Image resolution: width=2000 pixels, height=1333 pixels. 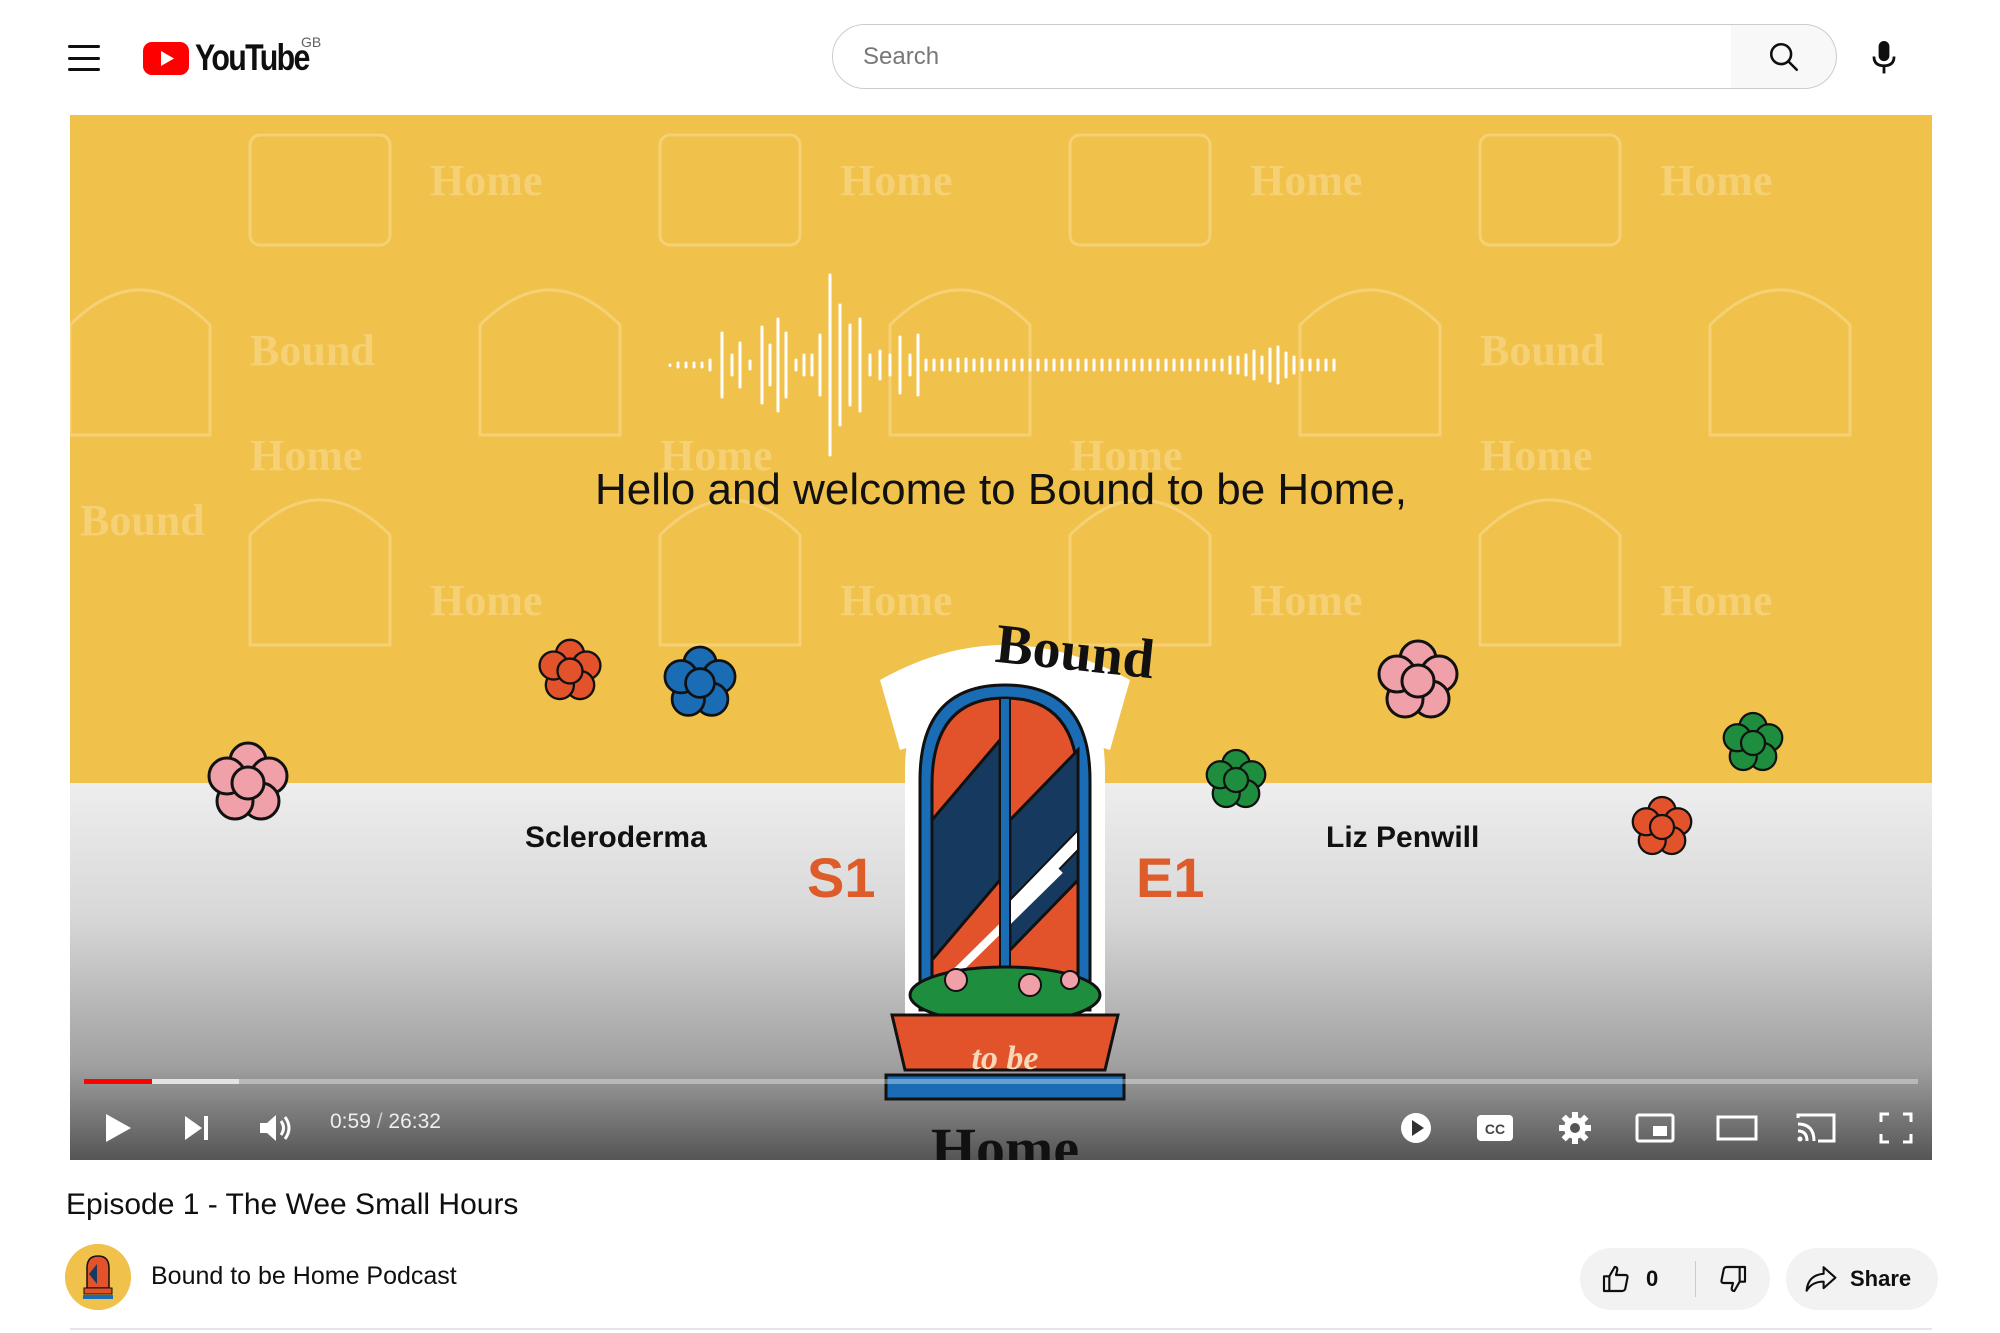 I want to click on play-icon, so click(x=118, y=1128).